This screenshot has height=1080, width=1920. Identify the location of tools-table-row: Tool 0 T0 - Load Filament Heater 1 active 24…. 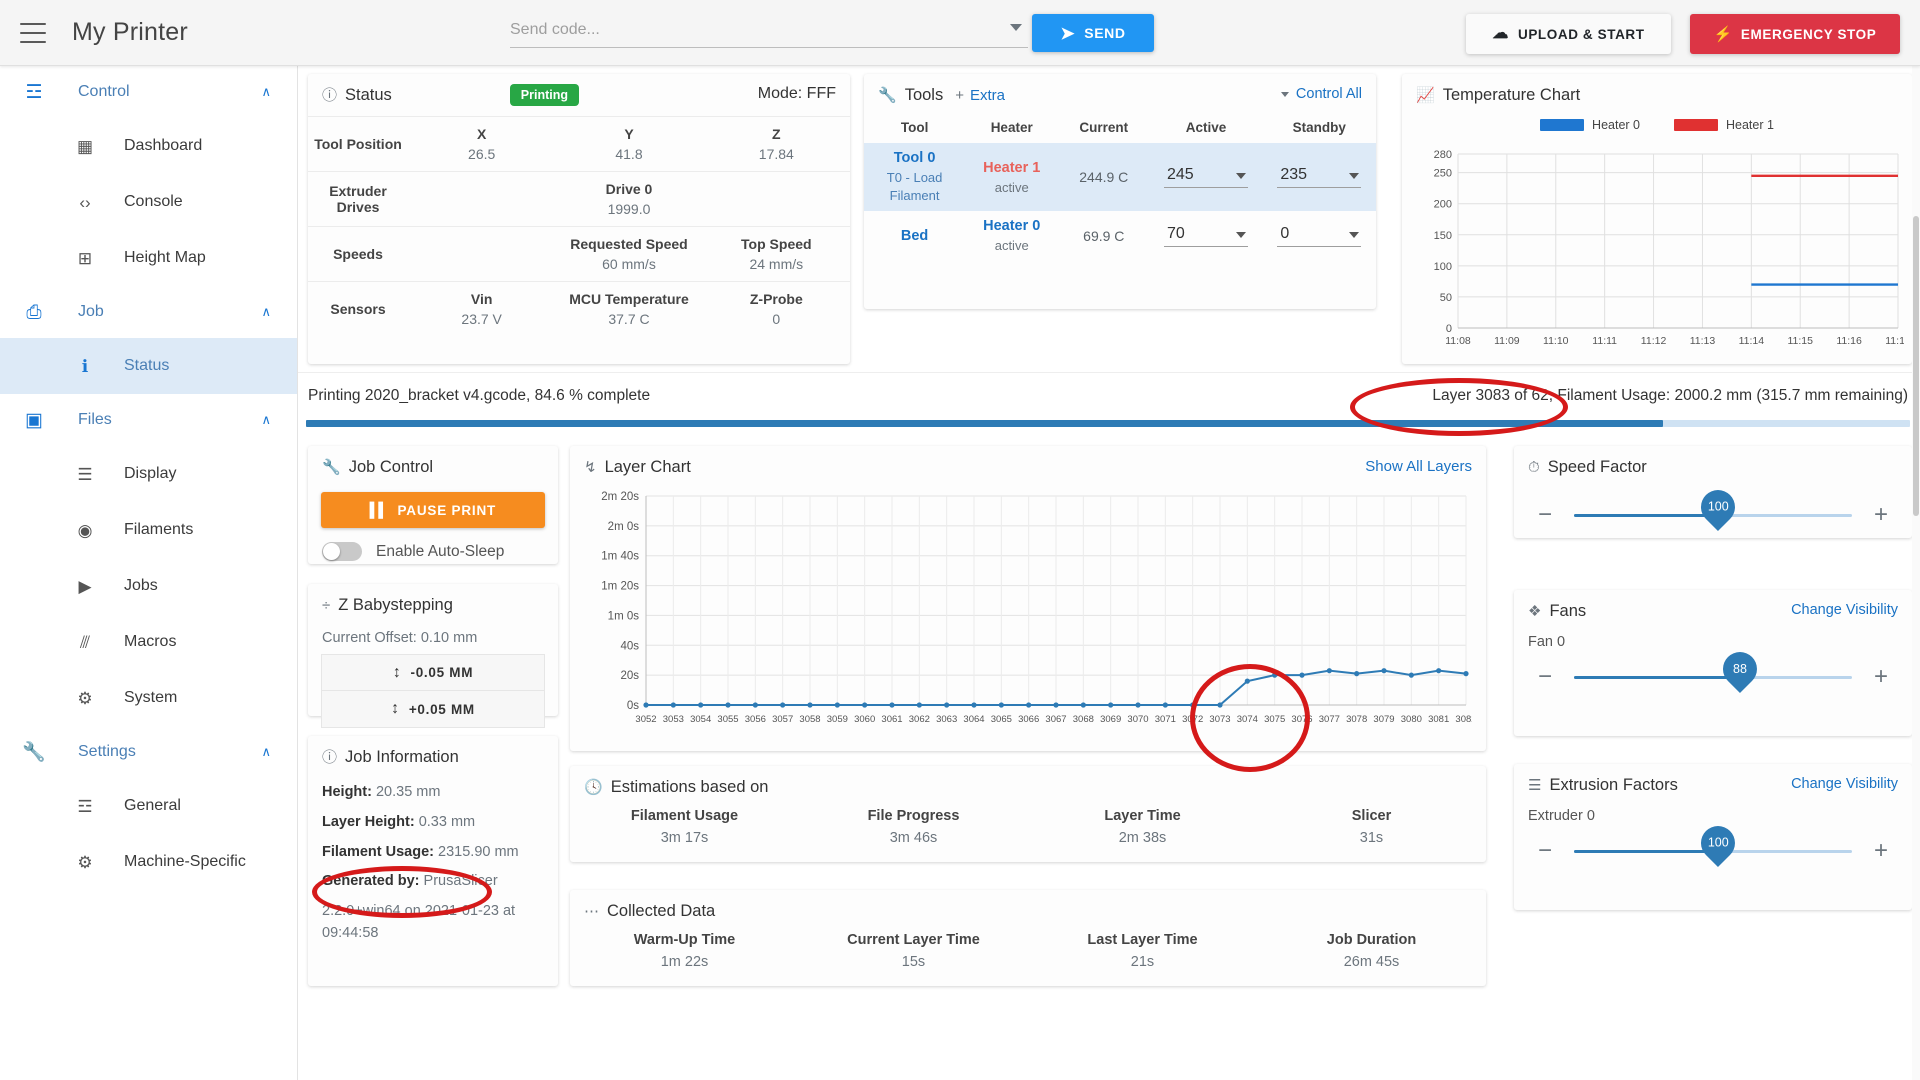
(1120, 177).